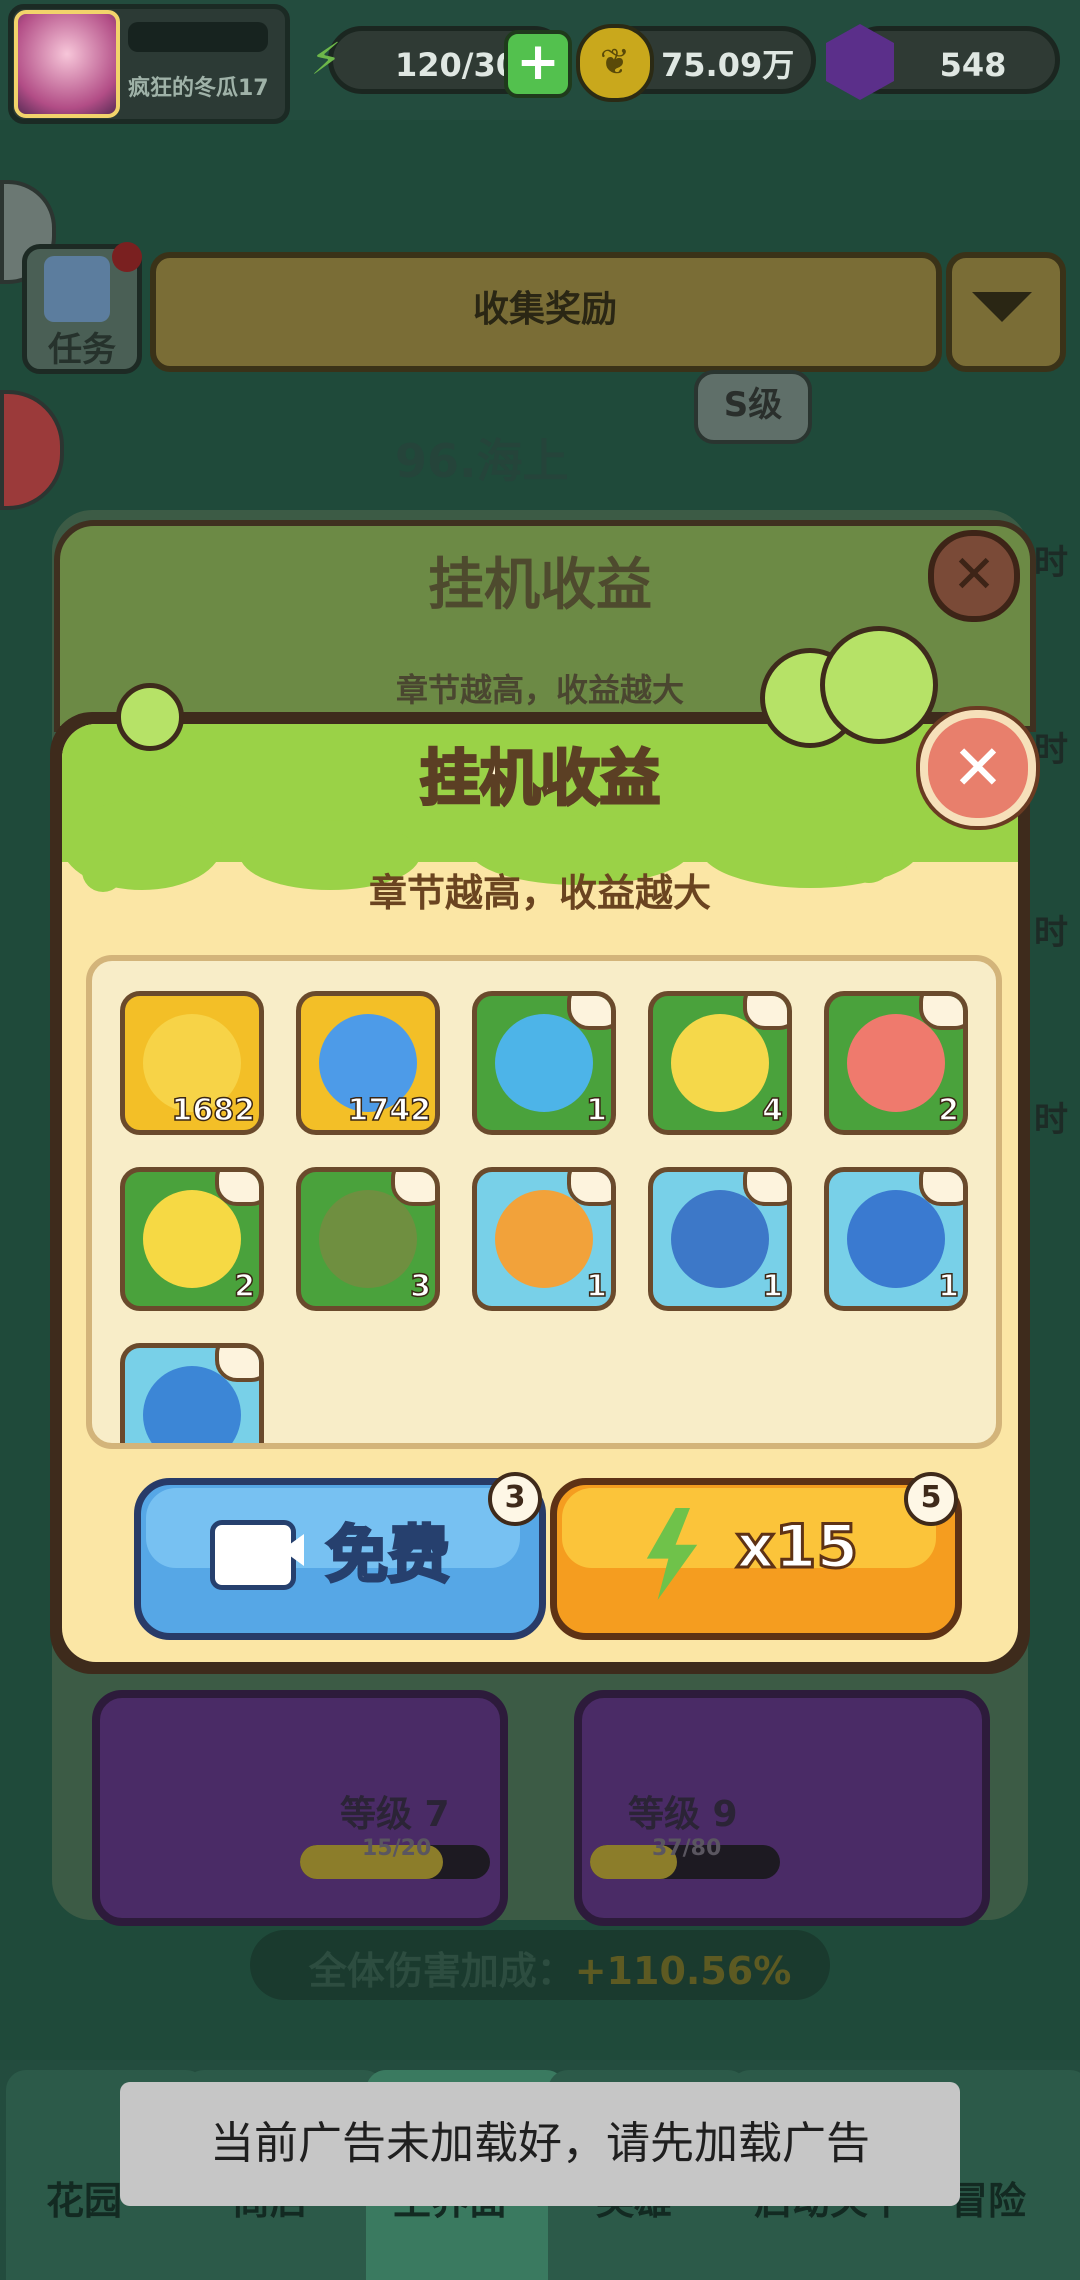  Describe the element at coordinates (387, 1555) in the screenshot. I see `free-button-label: 免费` at that location.